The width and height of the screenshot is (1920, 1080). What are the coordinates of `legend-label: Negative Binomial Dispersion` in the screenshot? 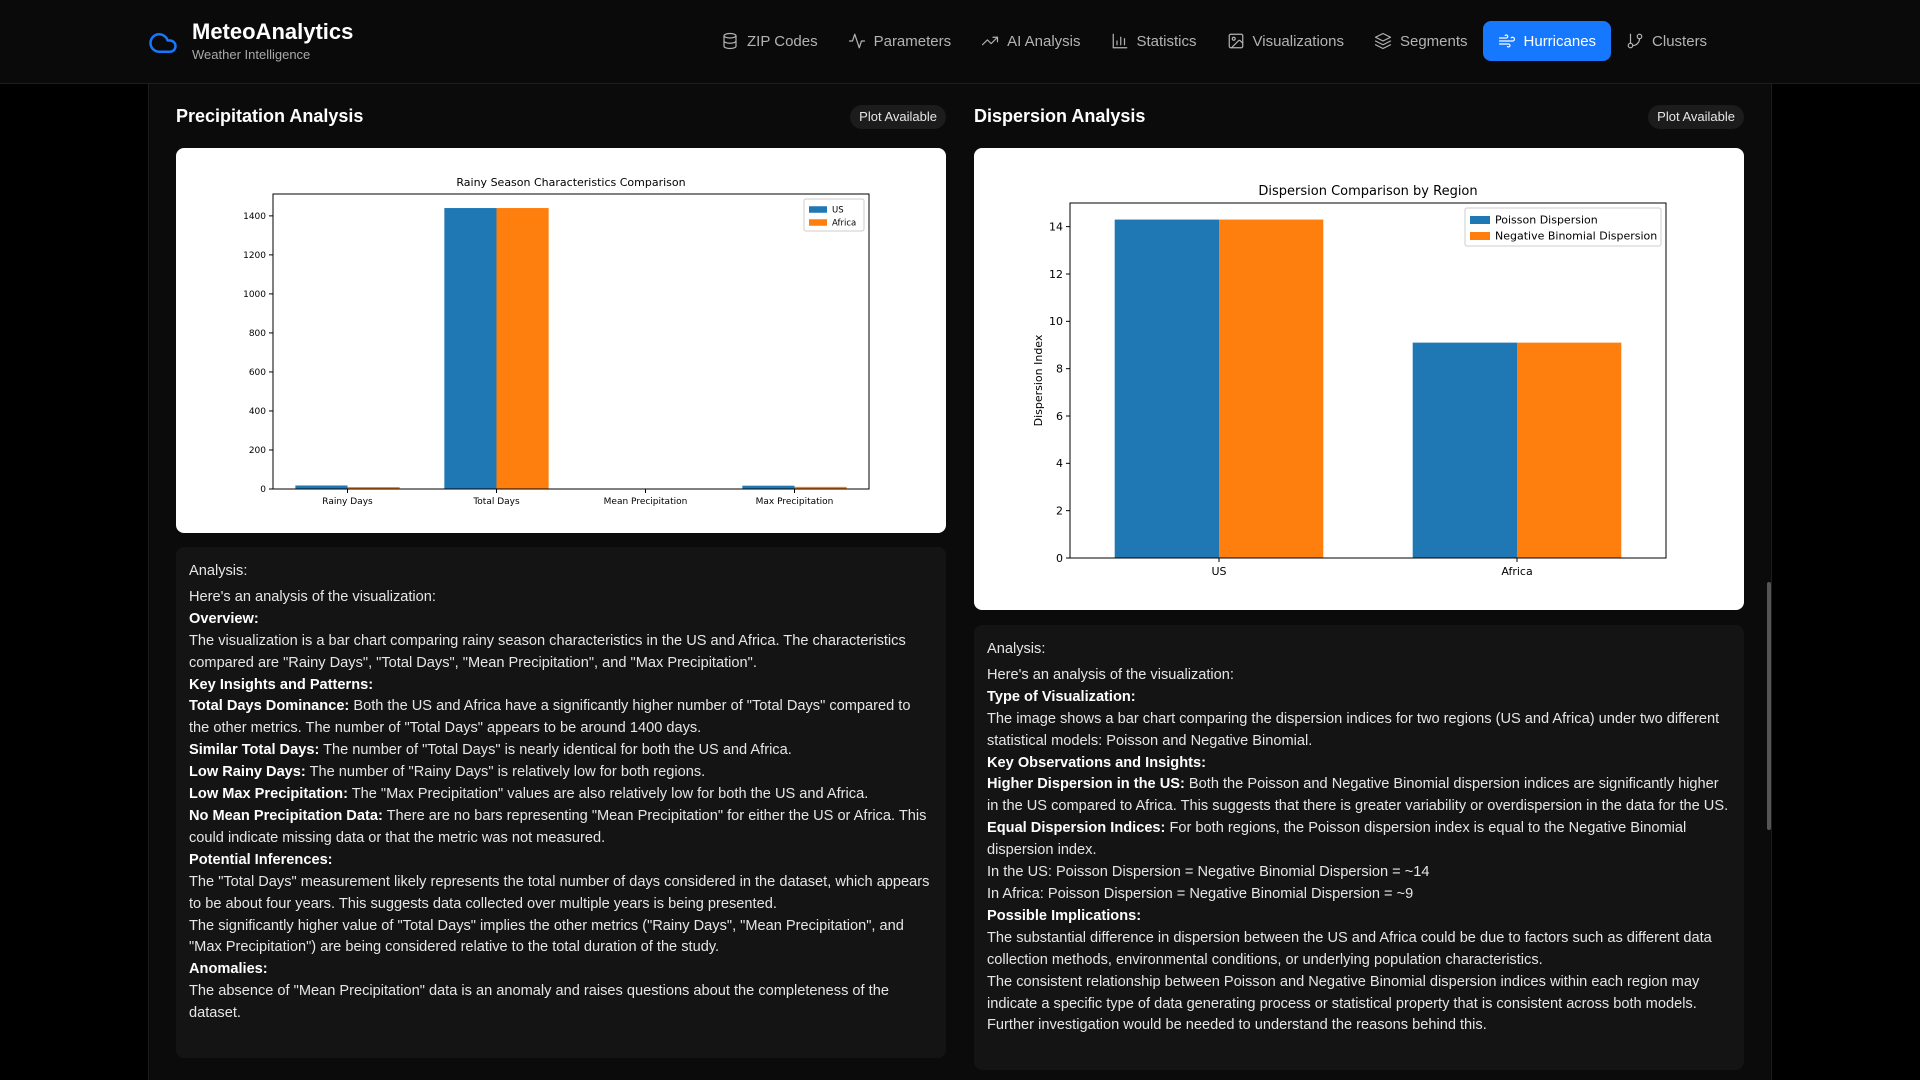 It's located at (1576, 236).